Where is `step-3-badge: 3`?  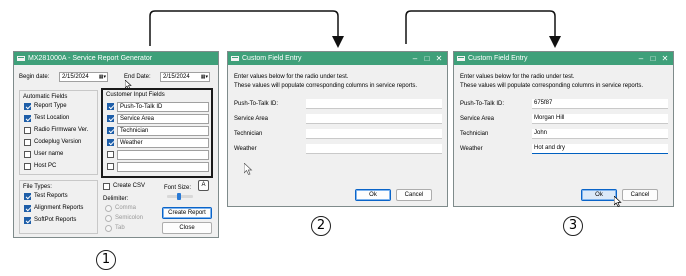 step-3-badge: 3 is located at coordinates (573, 226).